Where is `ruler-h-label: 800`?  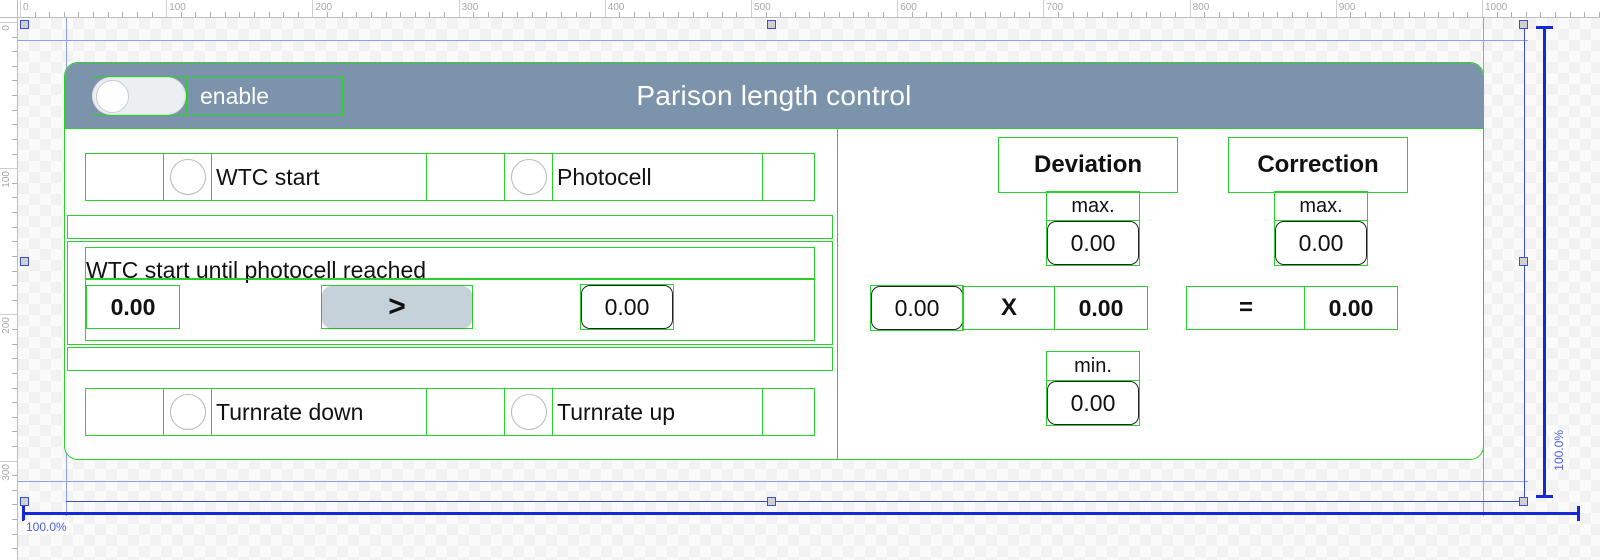 ruler-h-label: 800 is located at coordinates (1201, 7).